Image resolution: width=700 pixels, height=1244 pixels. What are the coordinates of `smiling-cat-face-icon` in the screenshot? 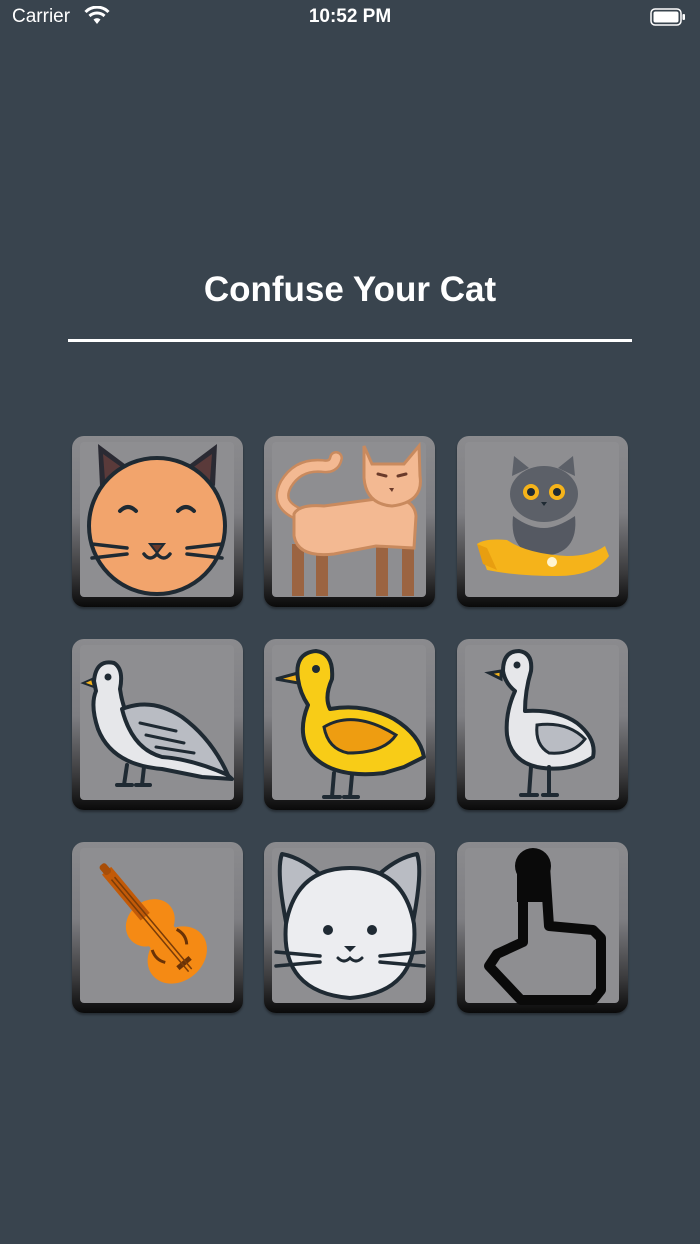 It's located at (157, 520).